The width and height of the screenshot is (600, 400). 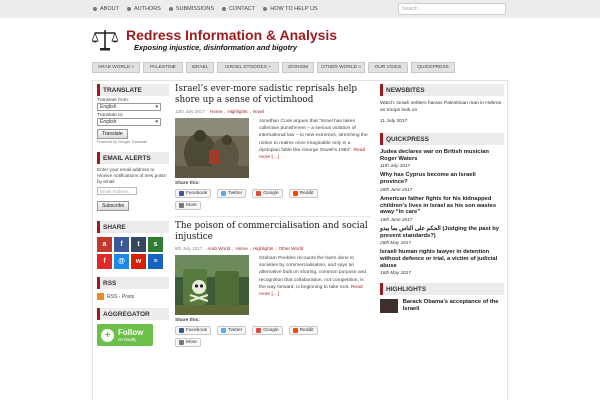 What do you see at coordinates (248, 67) in the screenshot?
I see `nav-israel-stooges: ISRAEL STOOGES »` at bounding box center [248, 67].